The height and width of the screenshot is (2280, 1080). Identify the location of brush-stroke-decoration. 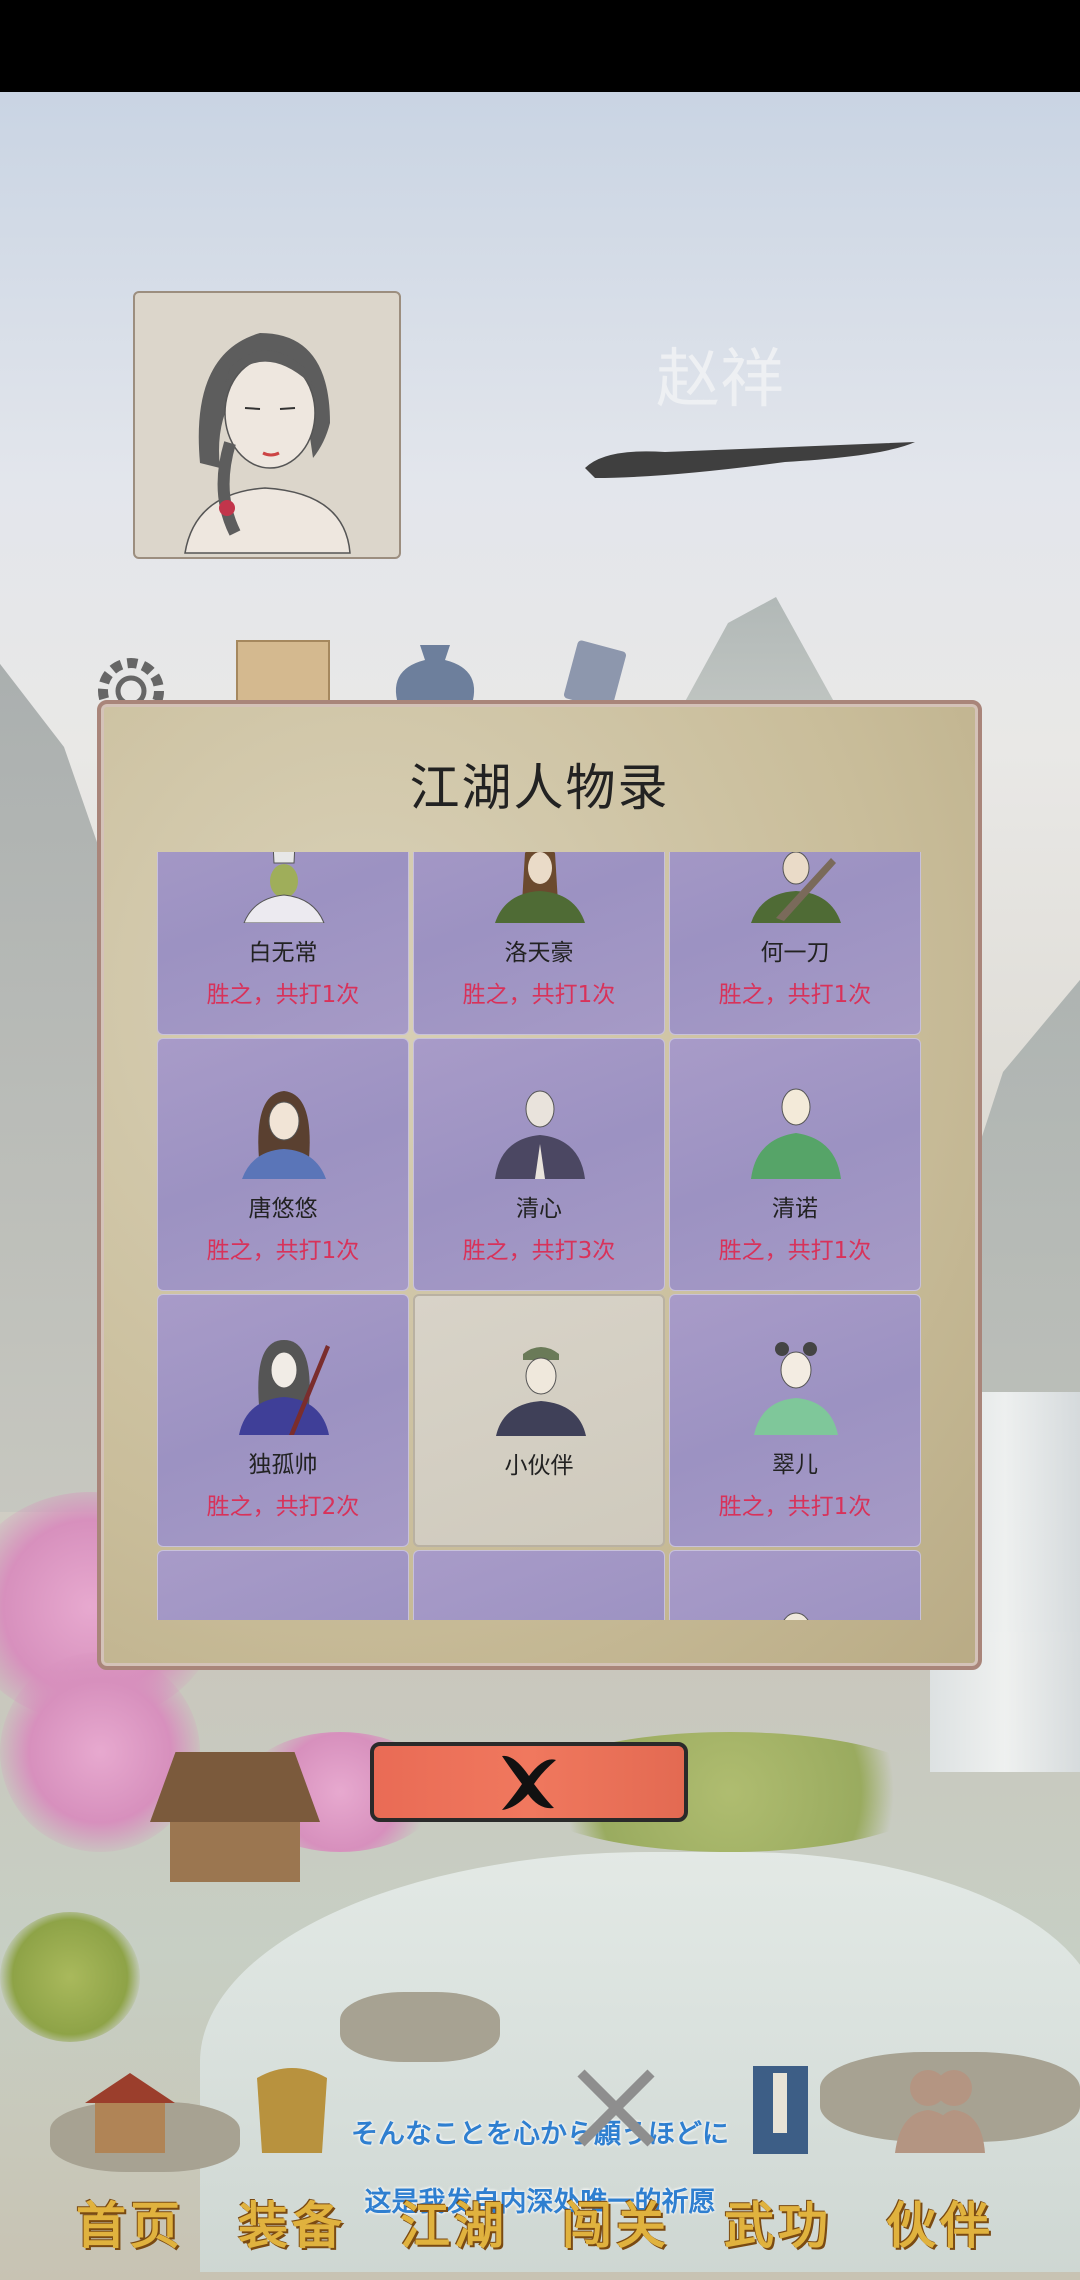
(750, 460).